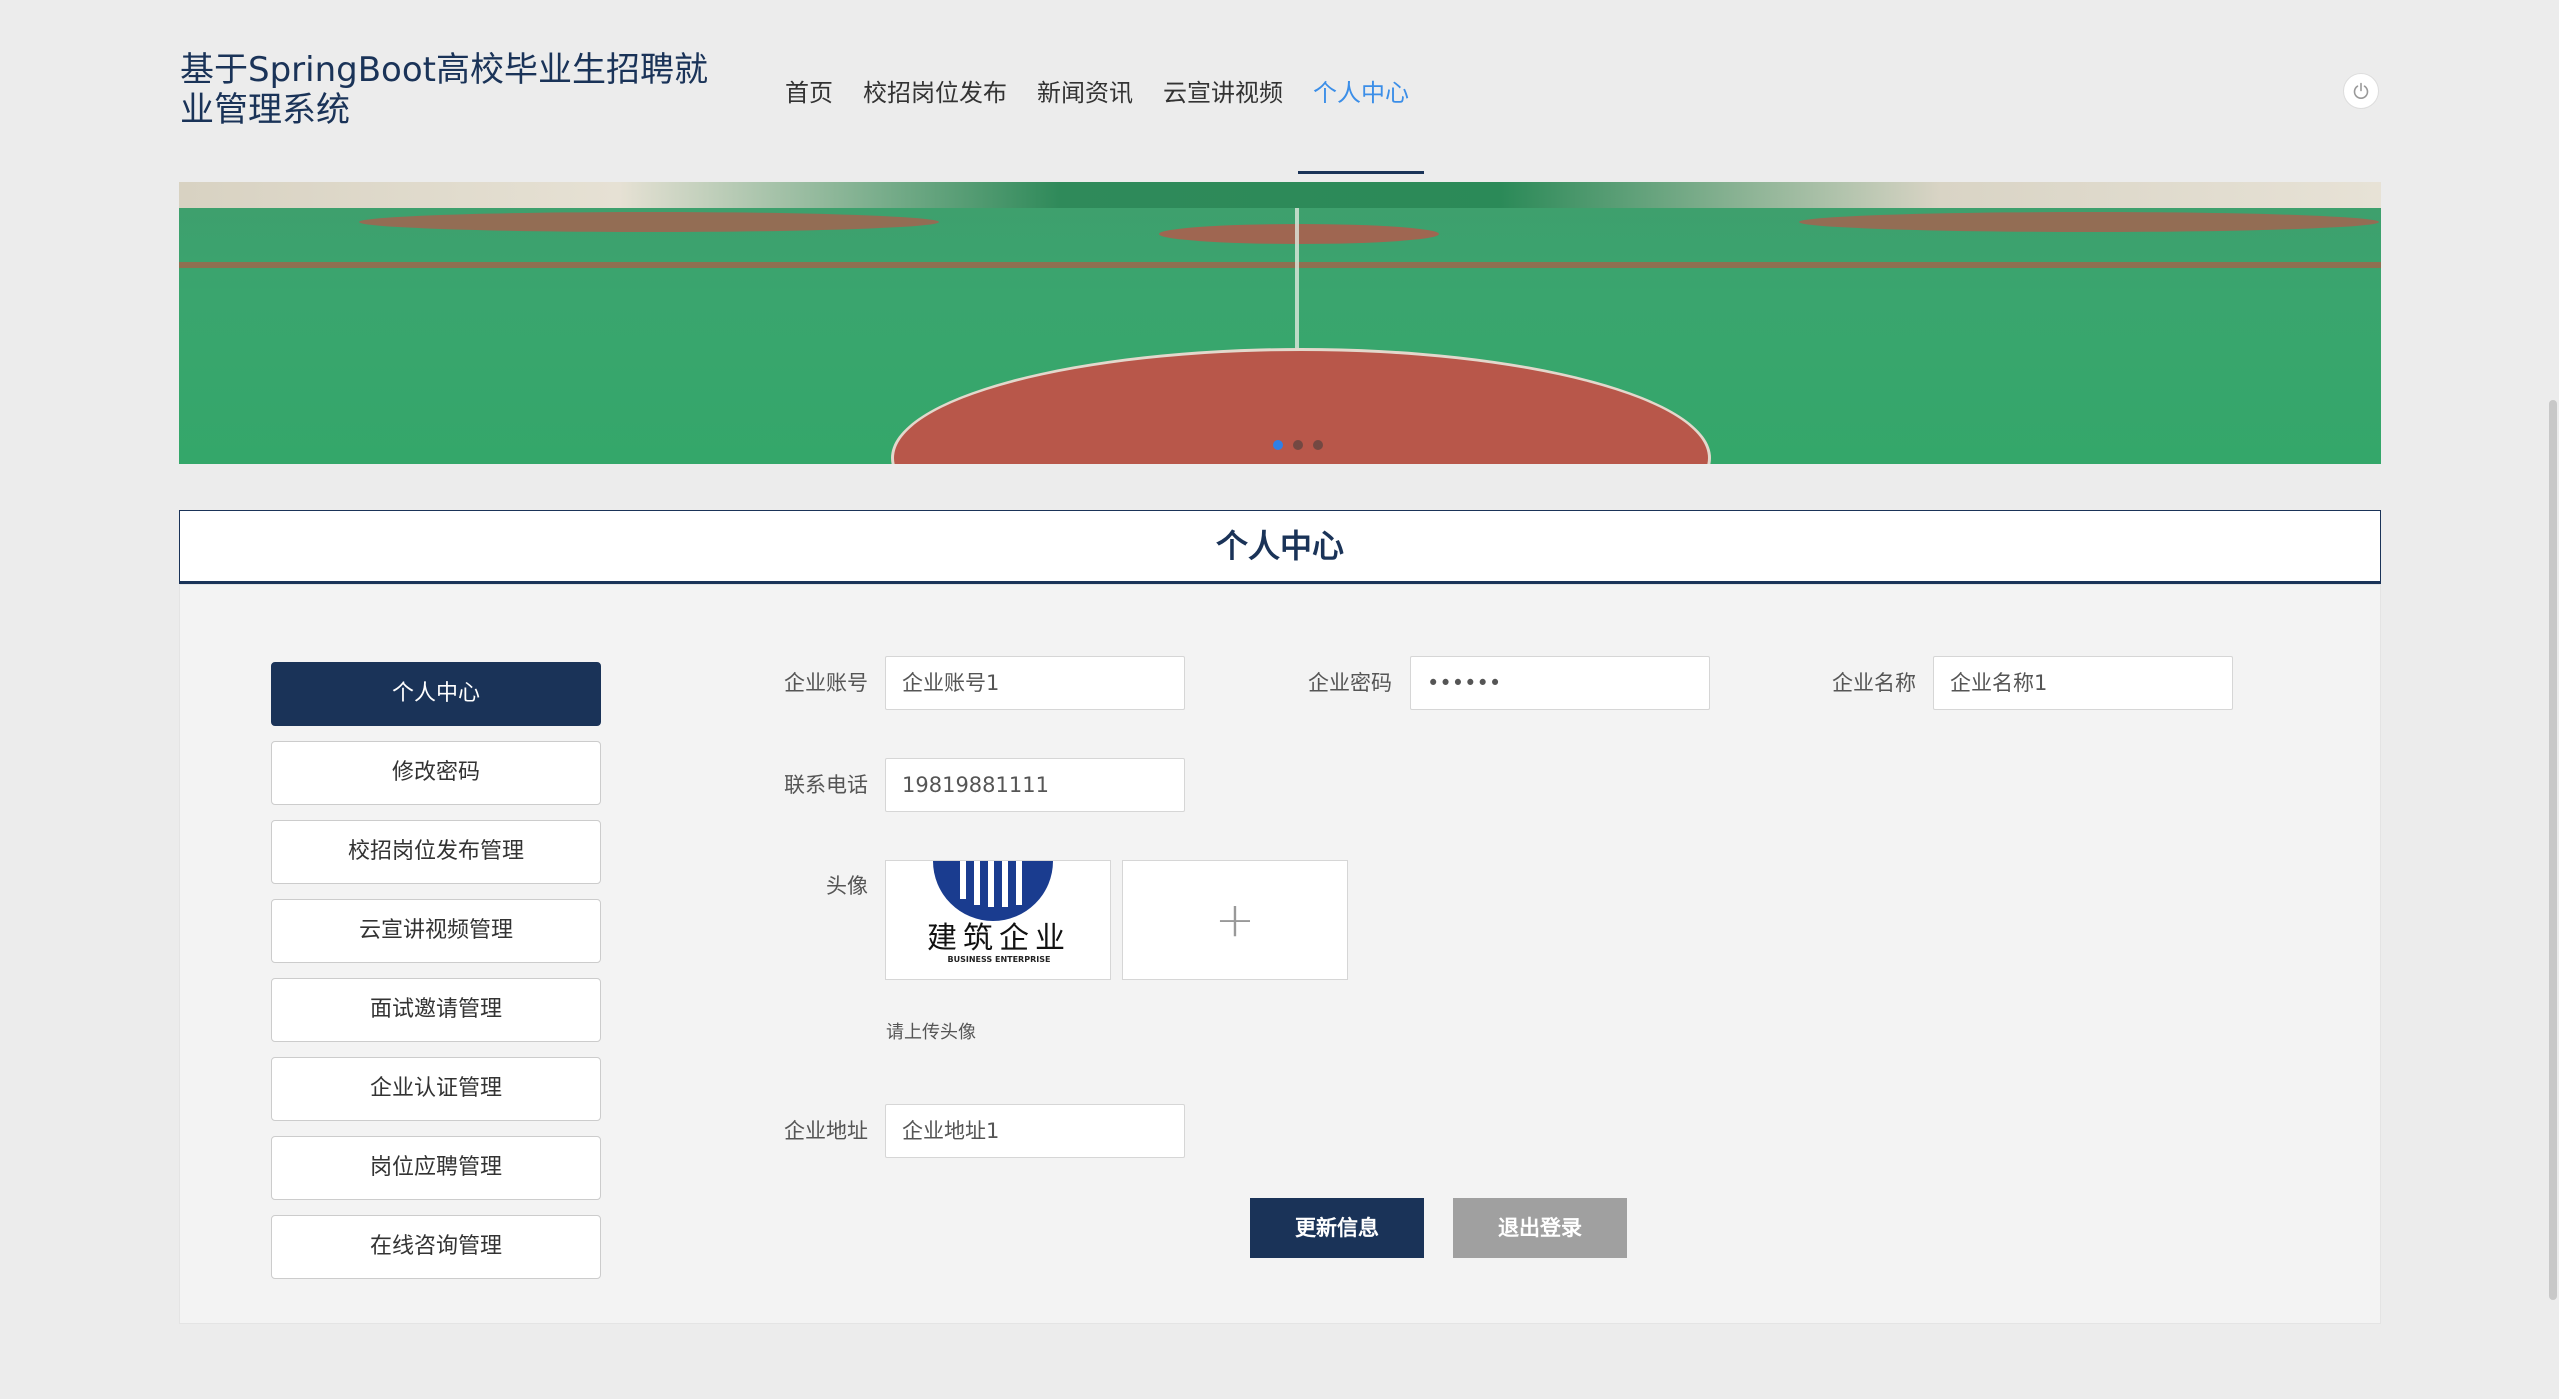  I want to click on password-field: ••••••, so click(1560, 683).